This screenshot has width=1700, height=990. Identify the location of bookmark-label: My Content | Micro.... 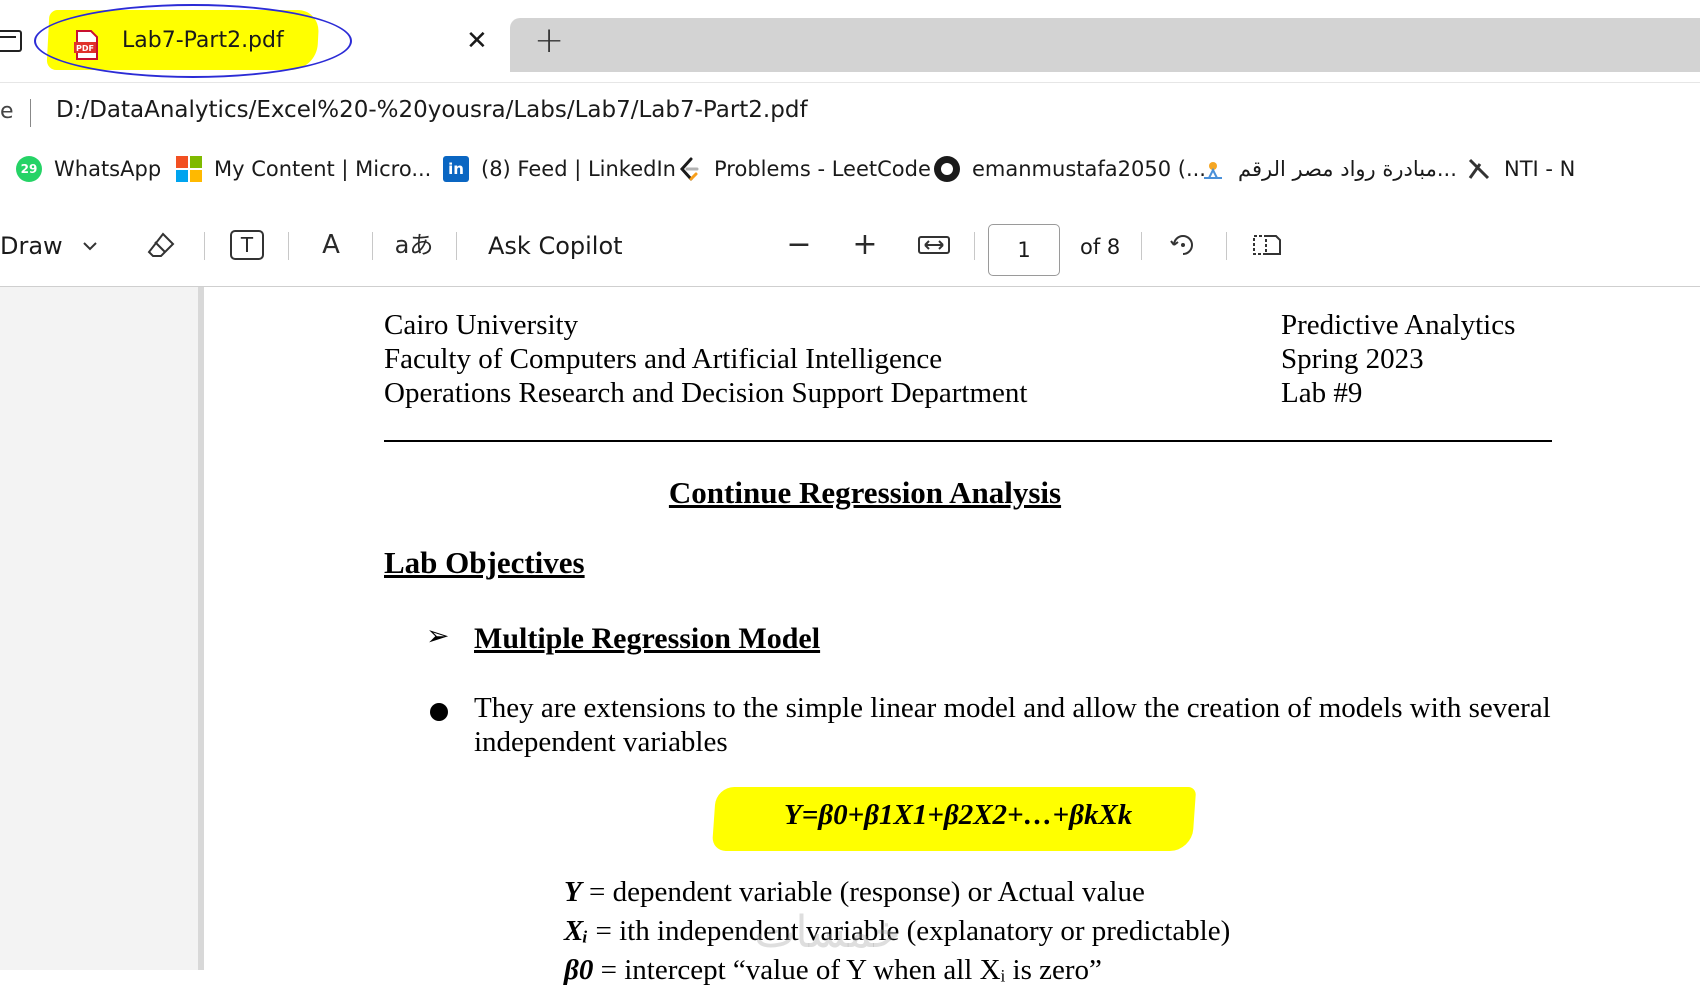
(323, 169).